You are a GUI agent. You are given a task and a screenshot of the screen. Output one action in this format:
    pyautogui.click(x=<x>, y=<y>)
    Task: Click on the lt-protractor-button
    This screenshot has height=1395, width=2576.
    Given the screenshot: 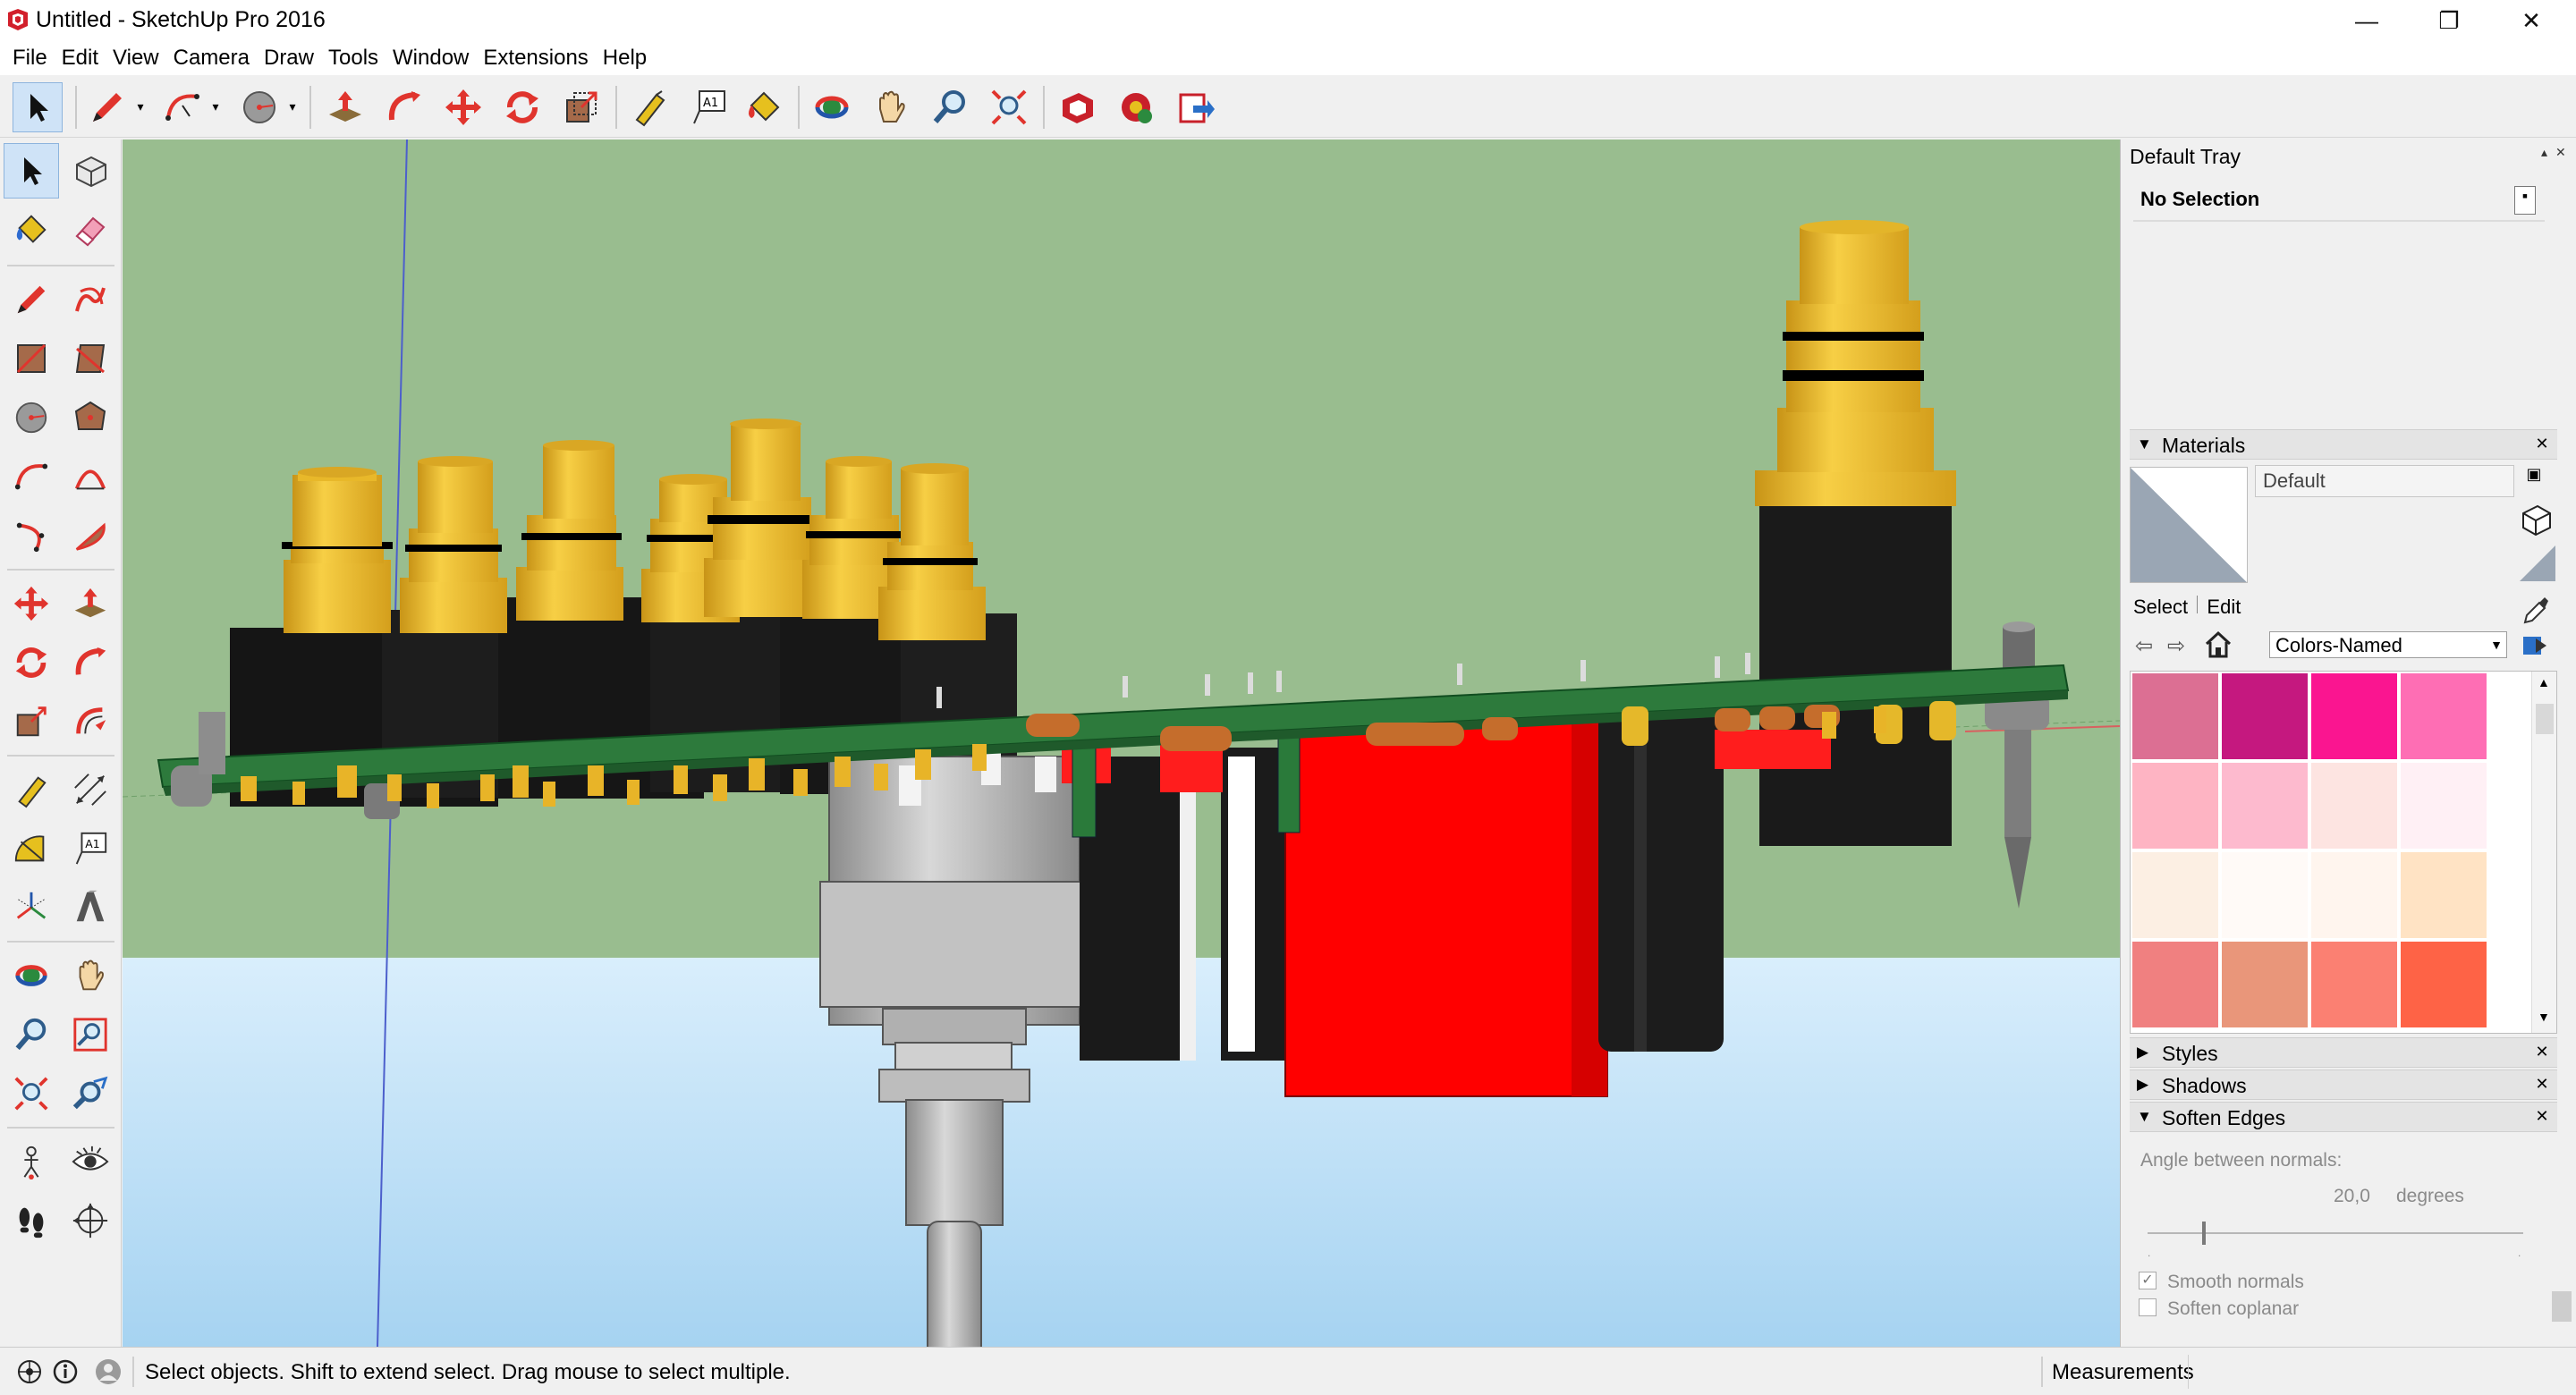 What is the action you would take?
    pyautogui.click(x=31, y=848)
    